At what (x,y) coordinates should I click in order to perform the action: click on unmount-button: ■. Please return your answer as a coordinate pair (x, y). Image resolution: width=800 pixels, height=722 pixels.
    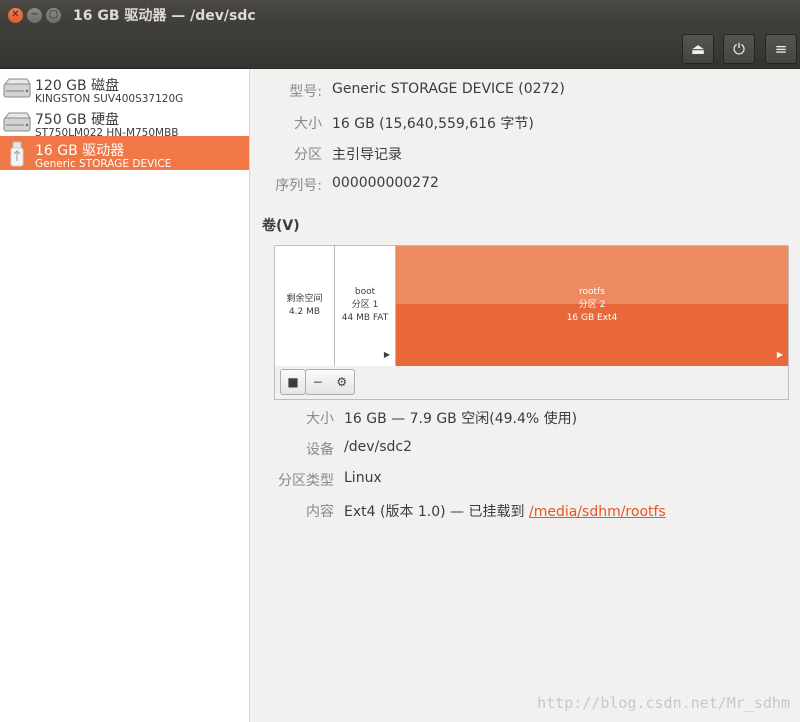
    Looking at the image, I should click on (293, 382).